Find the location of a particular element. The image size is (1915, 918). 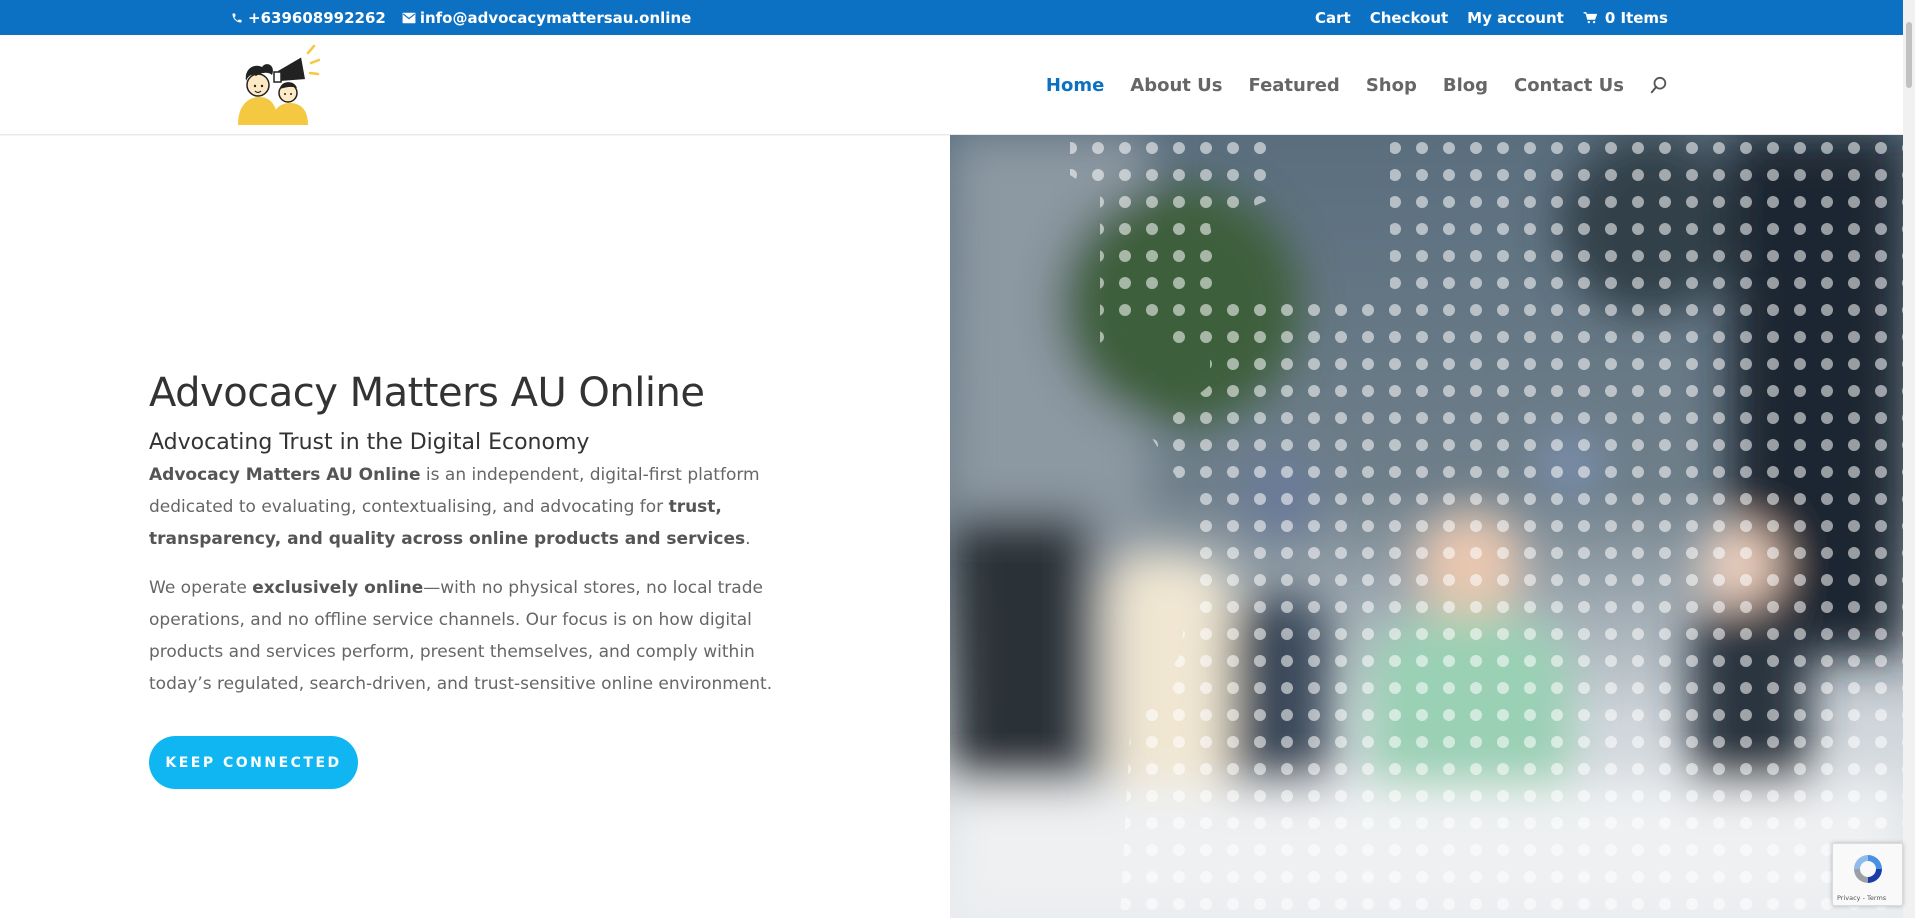

phone-link: +639608992262 is located at coordinates (308, 18).